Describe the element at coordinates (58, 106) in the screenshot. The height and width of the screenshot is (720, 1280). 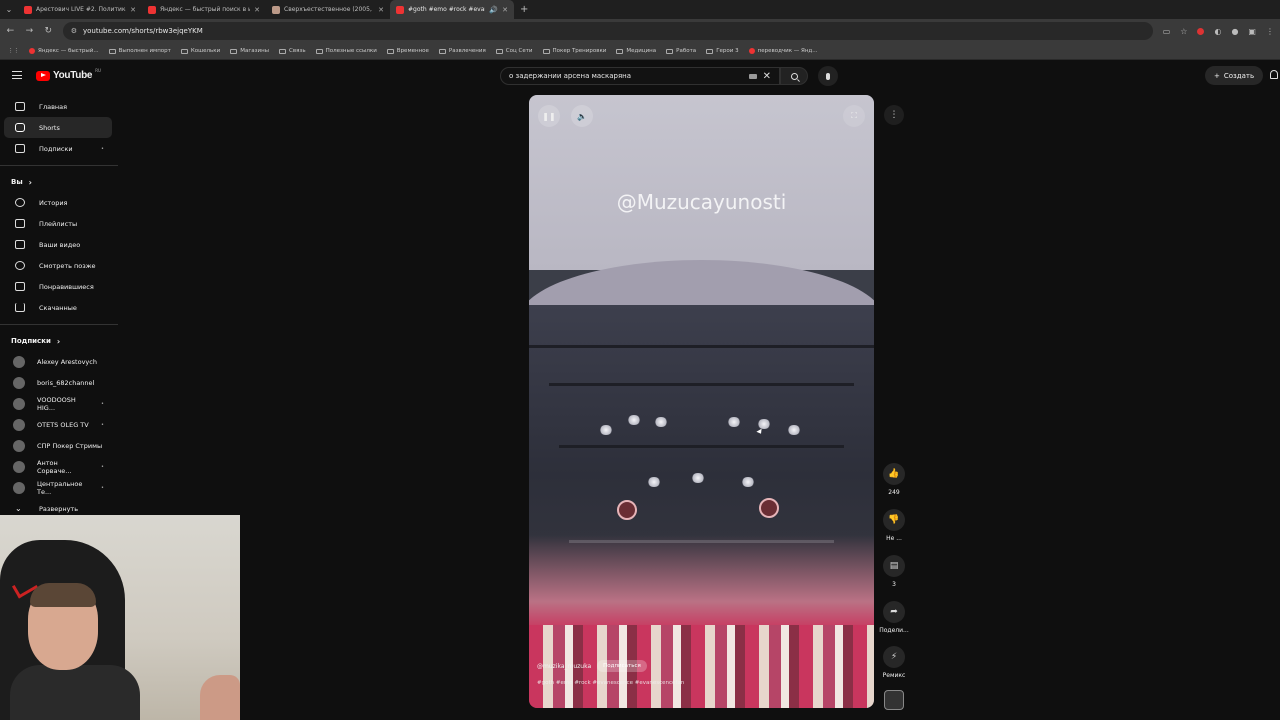
I see `sidebar-item-home: Главная` at that location.